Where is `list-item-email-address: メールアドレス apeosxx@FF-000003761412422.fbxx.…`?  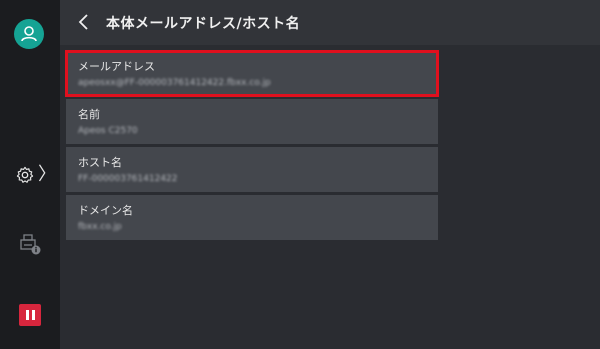
list-item-email-address: メールアドレス apeosxx@FF-000003761412422.fbxx.… is located at coordinates (252, 73).